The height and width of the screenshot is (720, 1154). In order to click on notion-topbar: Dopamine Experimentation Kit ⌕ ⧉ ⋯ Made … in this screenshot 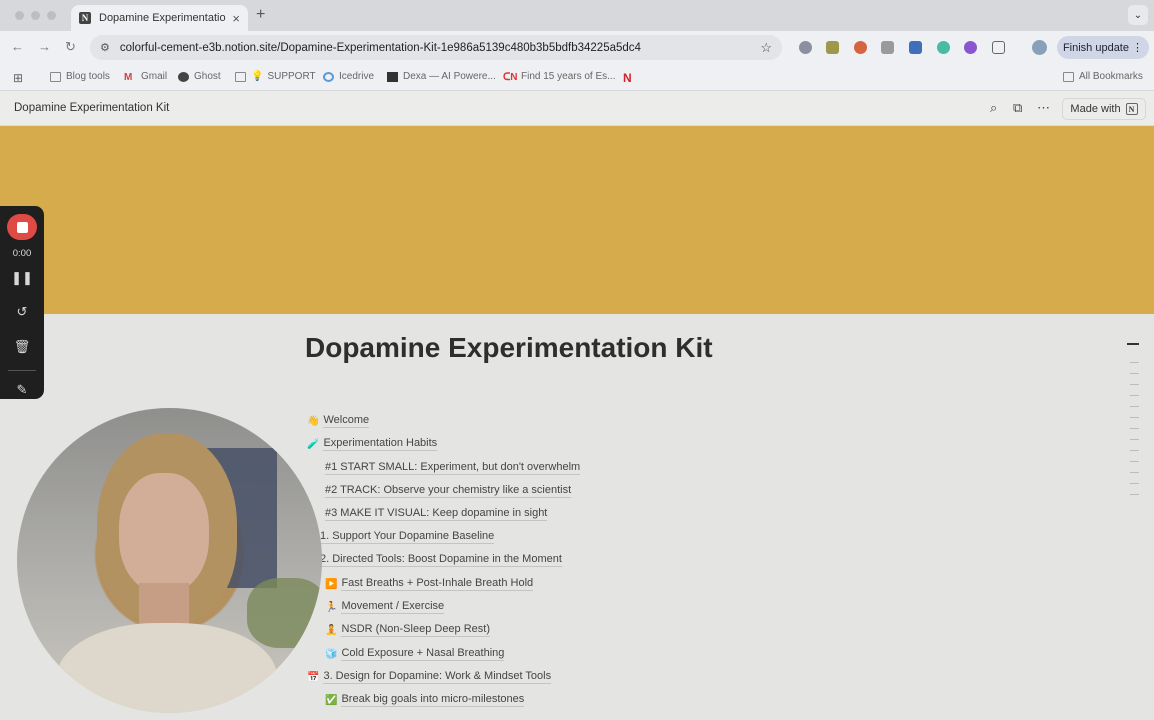, I will do `click(577, 108)`.